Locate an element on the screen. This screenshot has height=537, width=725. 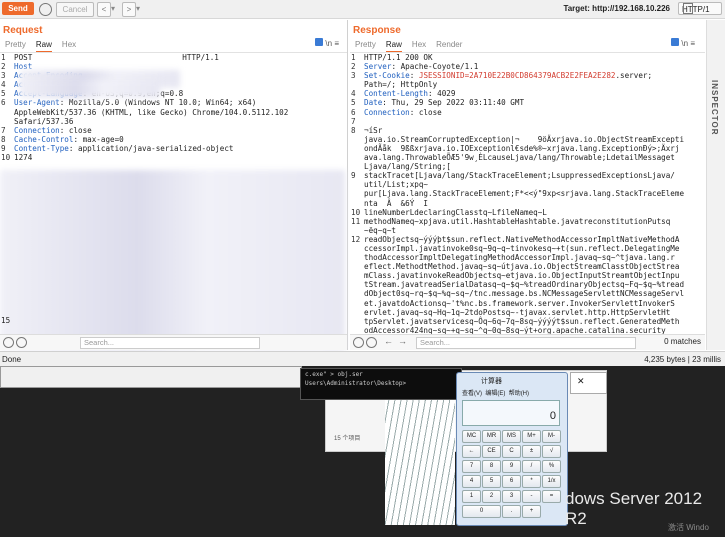
calc-key: 4 is located at coordinates (471, 481).